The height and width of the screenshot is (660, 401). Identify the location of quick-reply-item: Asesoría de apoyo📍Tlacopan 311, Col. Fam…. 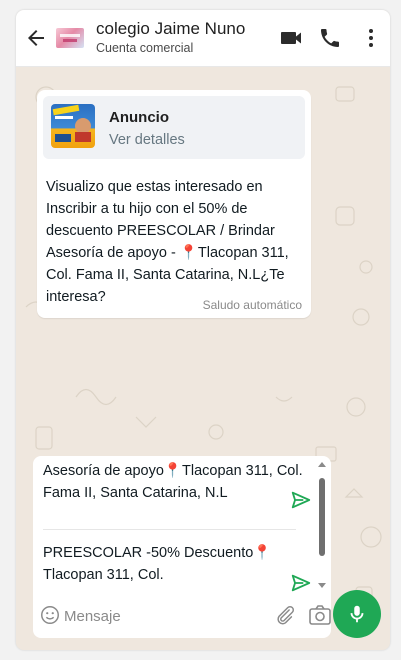
(173, 482).